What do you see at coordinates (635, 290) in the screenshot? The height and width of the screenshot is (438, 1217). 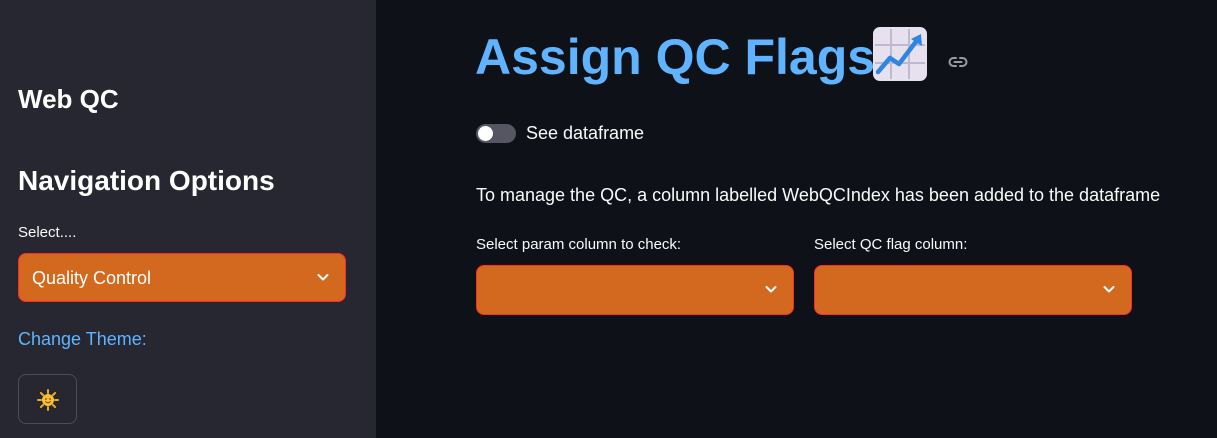 I see `param-column-select` at bounding box center [635, 290].